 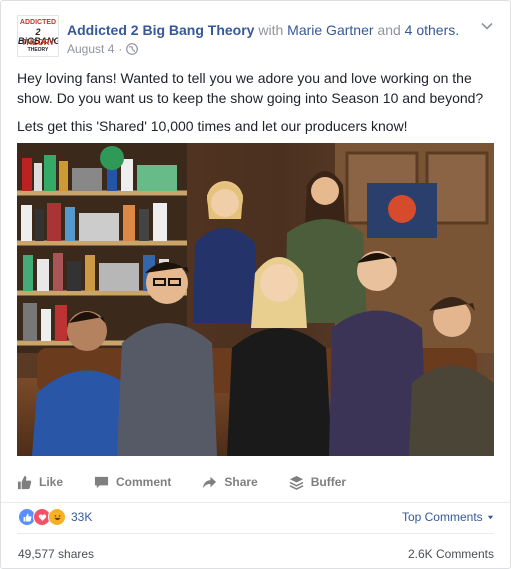 I want to click on haha-reaction-icon, so click(x=57, y=517).